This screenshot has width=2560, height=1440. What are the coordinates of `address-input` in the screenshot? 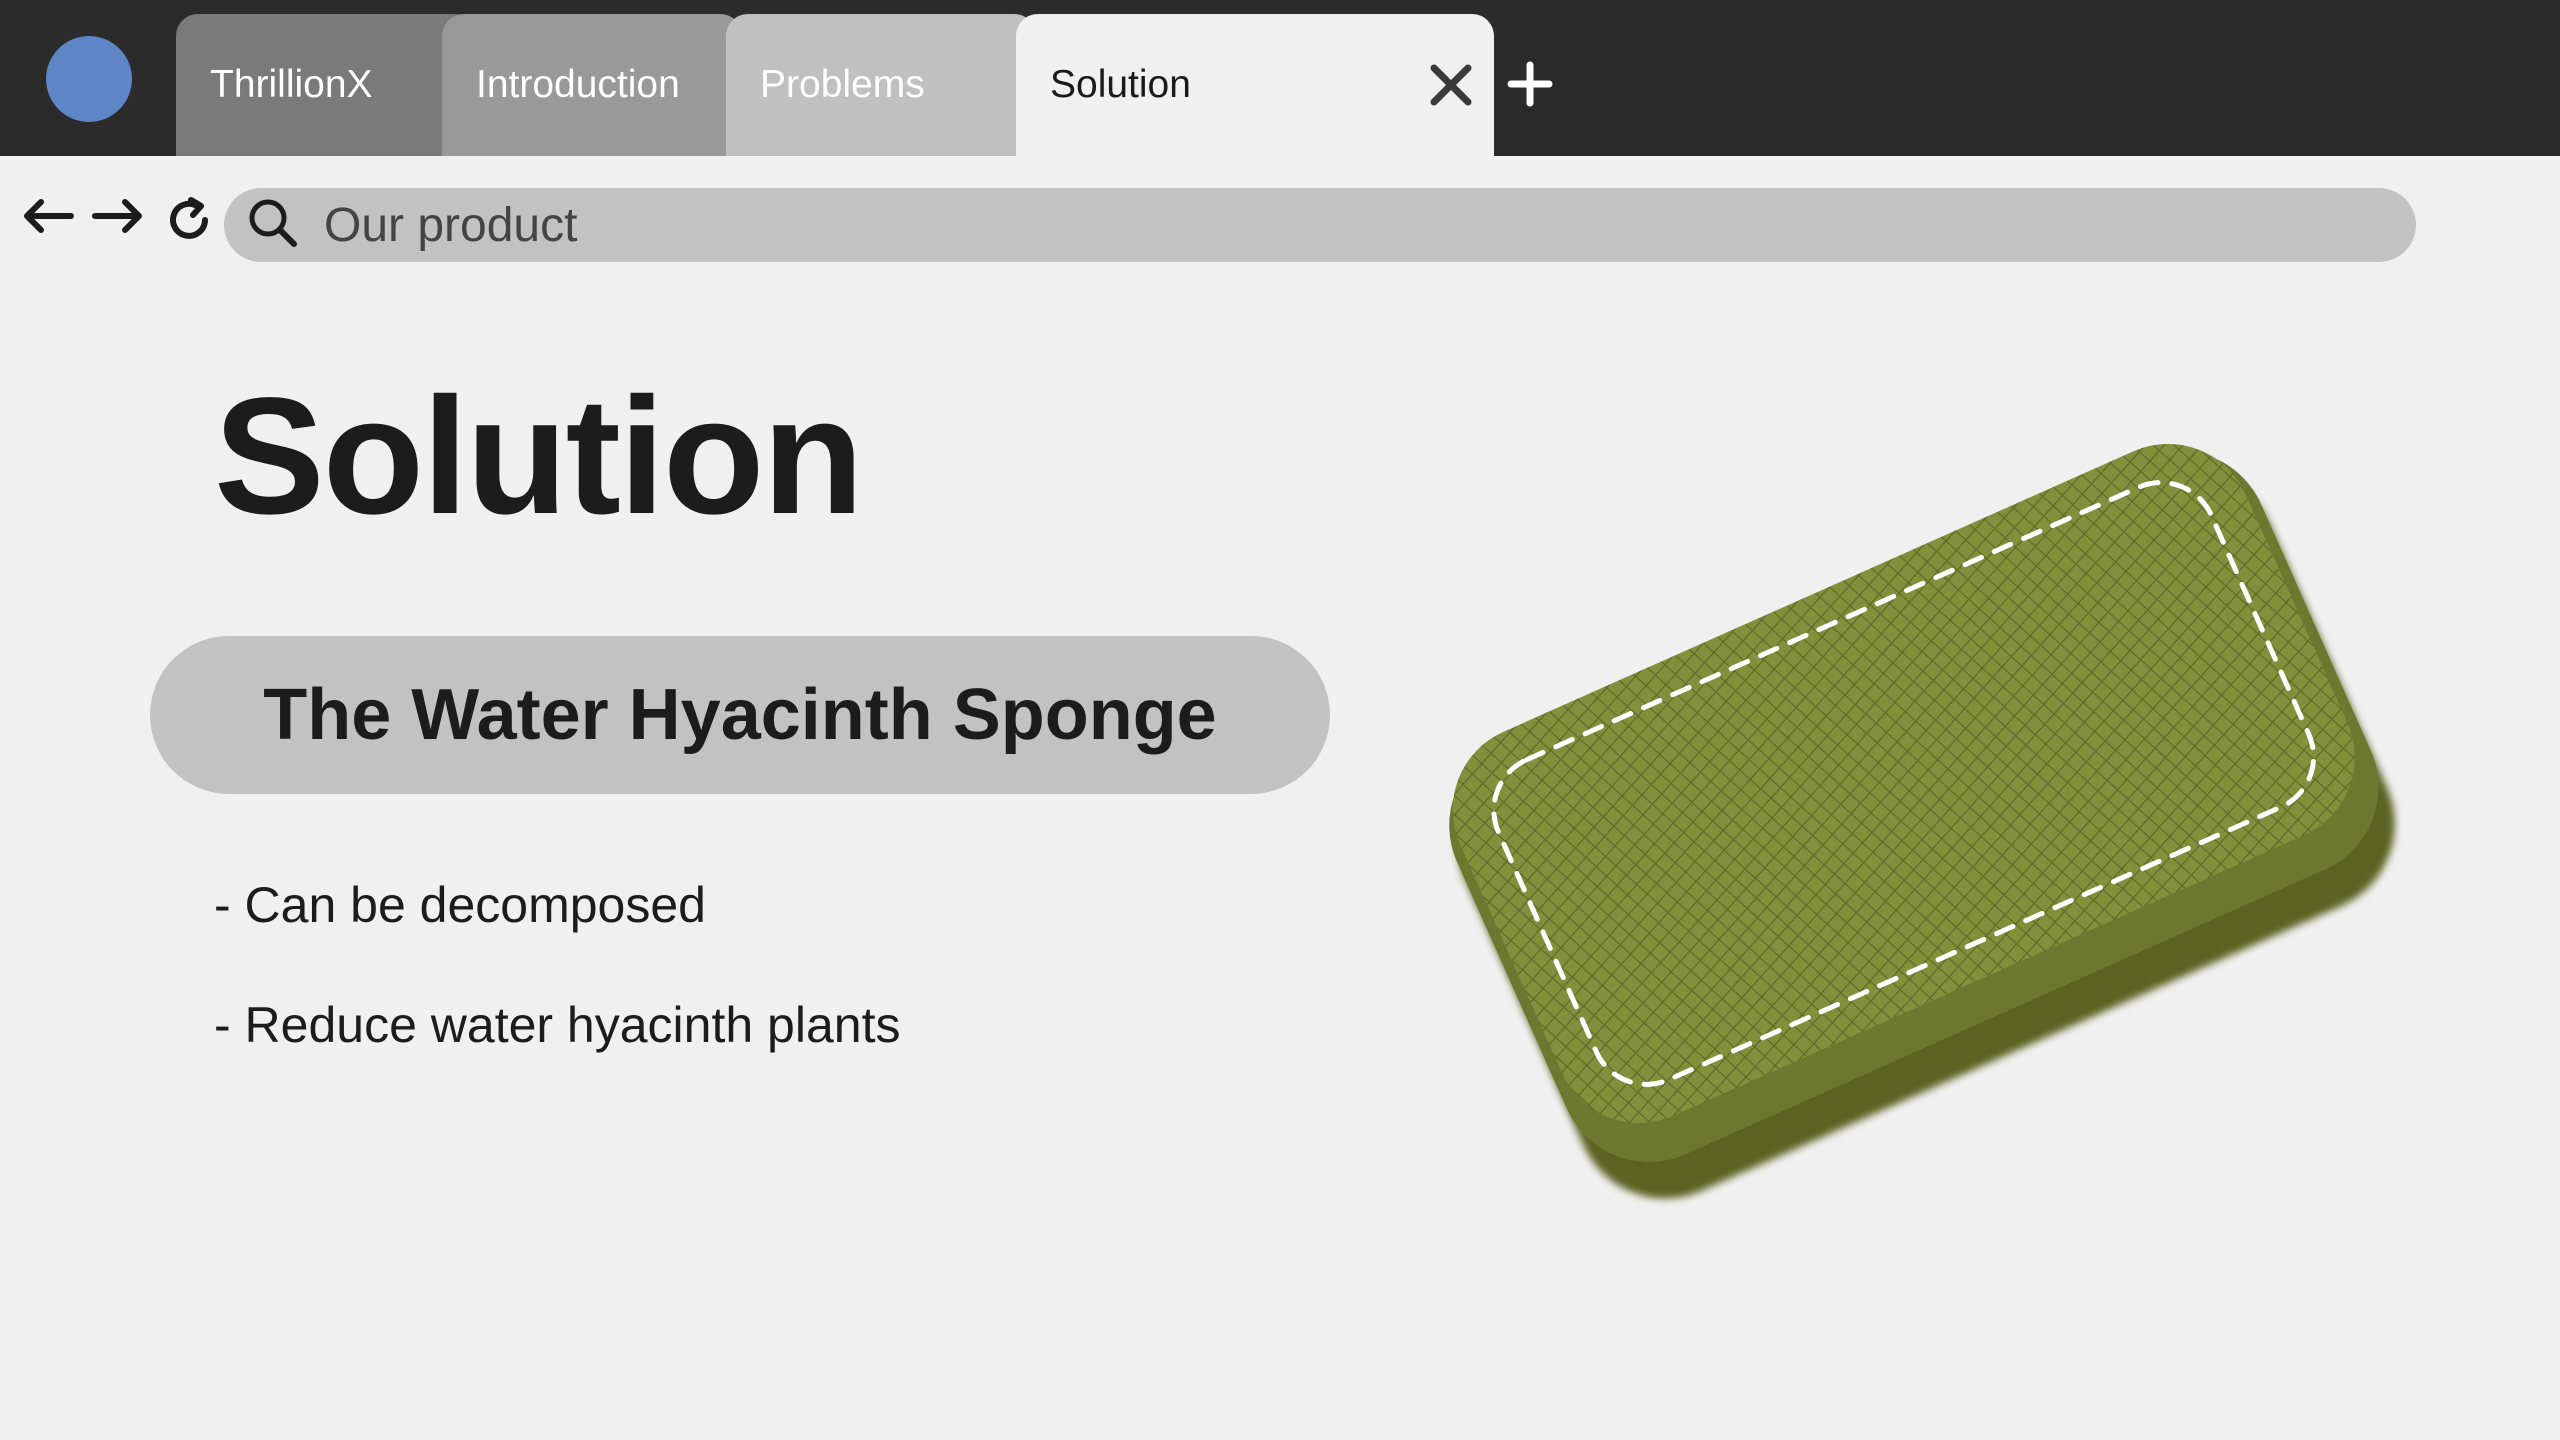 It's located at (1324, 225).